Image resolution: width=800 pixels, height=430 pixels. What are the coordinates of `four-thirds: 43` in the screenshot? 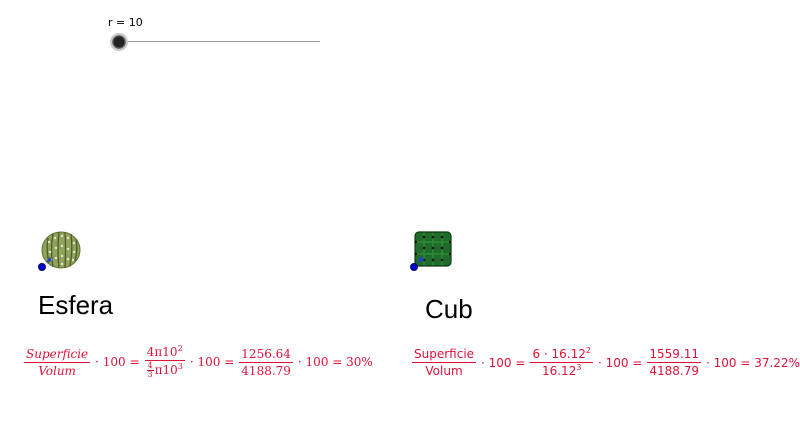 It's located at (150, 370).